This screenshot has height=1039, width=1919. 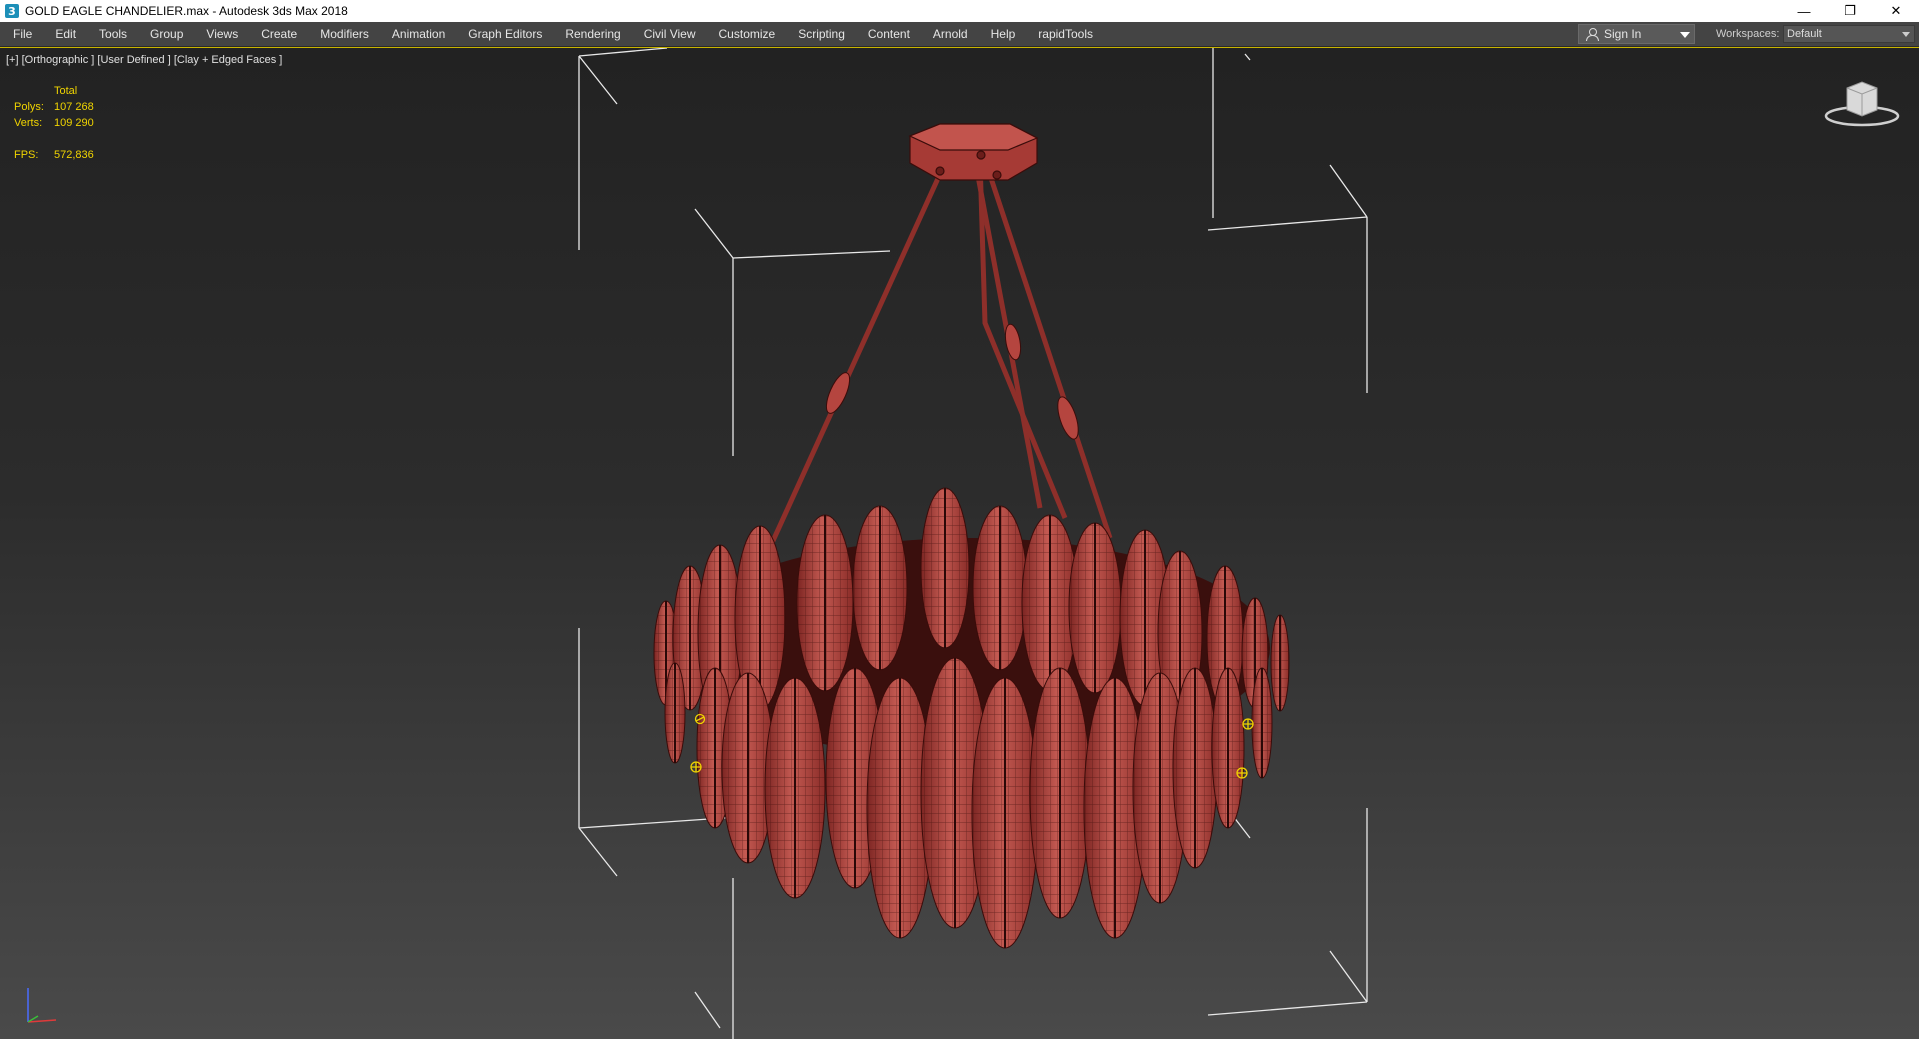 What do you see at coordinates (973, 152) in the screenshot?
I see `ceiling-canopy` at bounding box center [973, 152].